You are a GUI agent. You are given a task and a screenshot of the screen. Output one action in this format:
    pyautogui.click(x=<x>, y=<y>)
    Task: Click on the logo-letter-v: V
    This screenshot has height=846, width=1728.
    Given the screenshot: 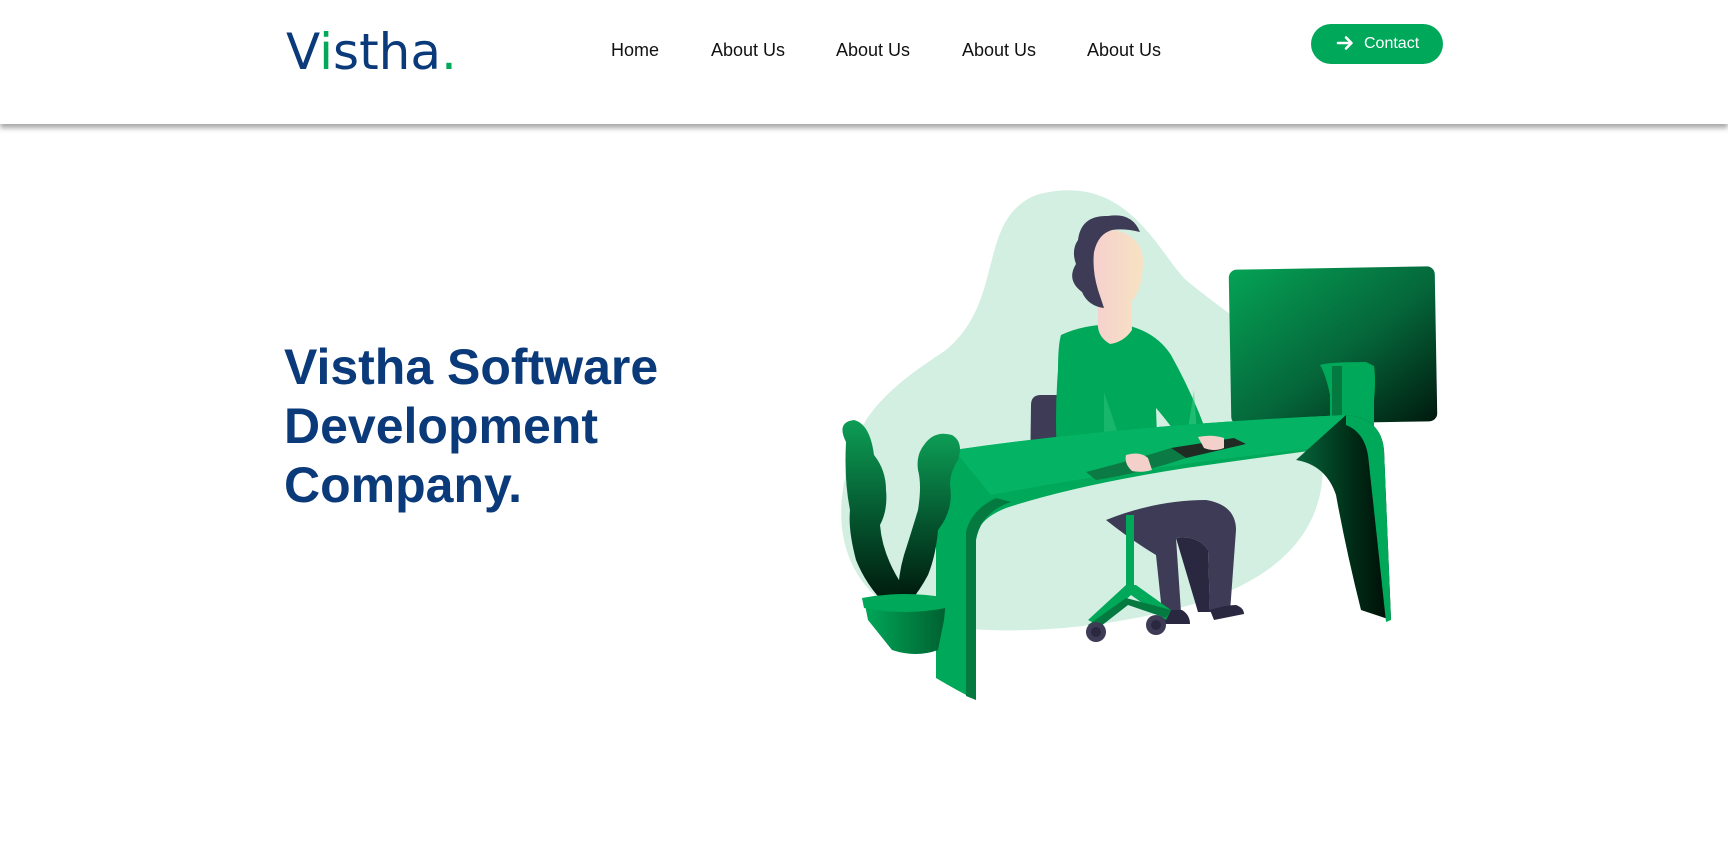 What is the action you would take?
    pyautogui.click(x=303, y=52)
    